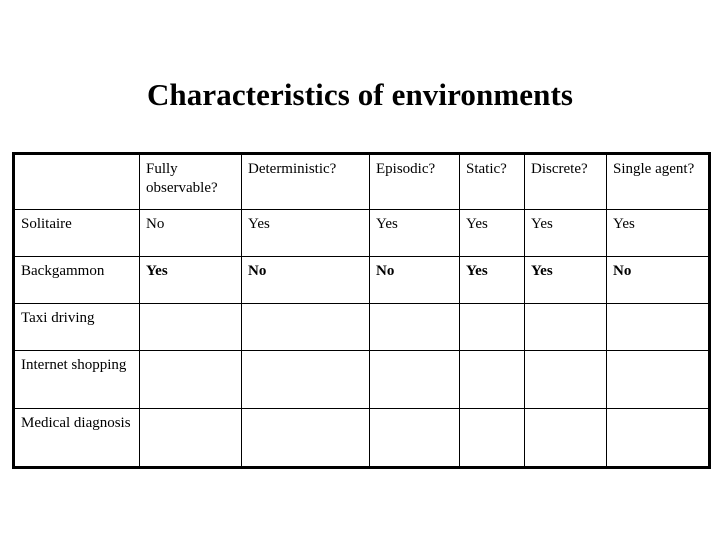 This screenshot has width=720, height=540. Describe the element at coordinates (305, 181) in the screenshot. I see `column-header-deterministic: Deterministic?` at that location.